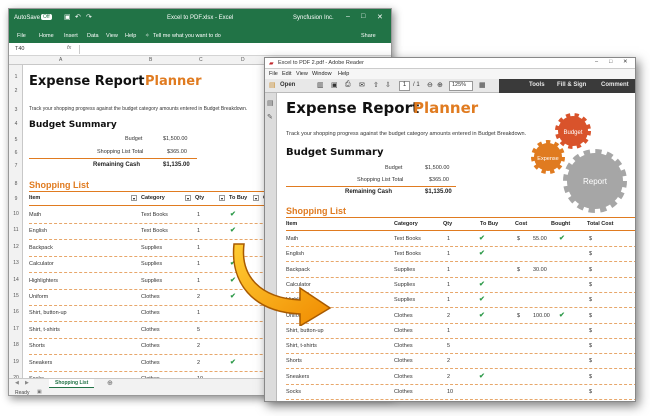  I want to click on sheet-column-header: To Buy, so click(238, 198).